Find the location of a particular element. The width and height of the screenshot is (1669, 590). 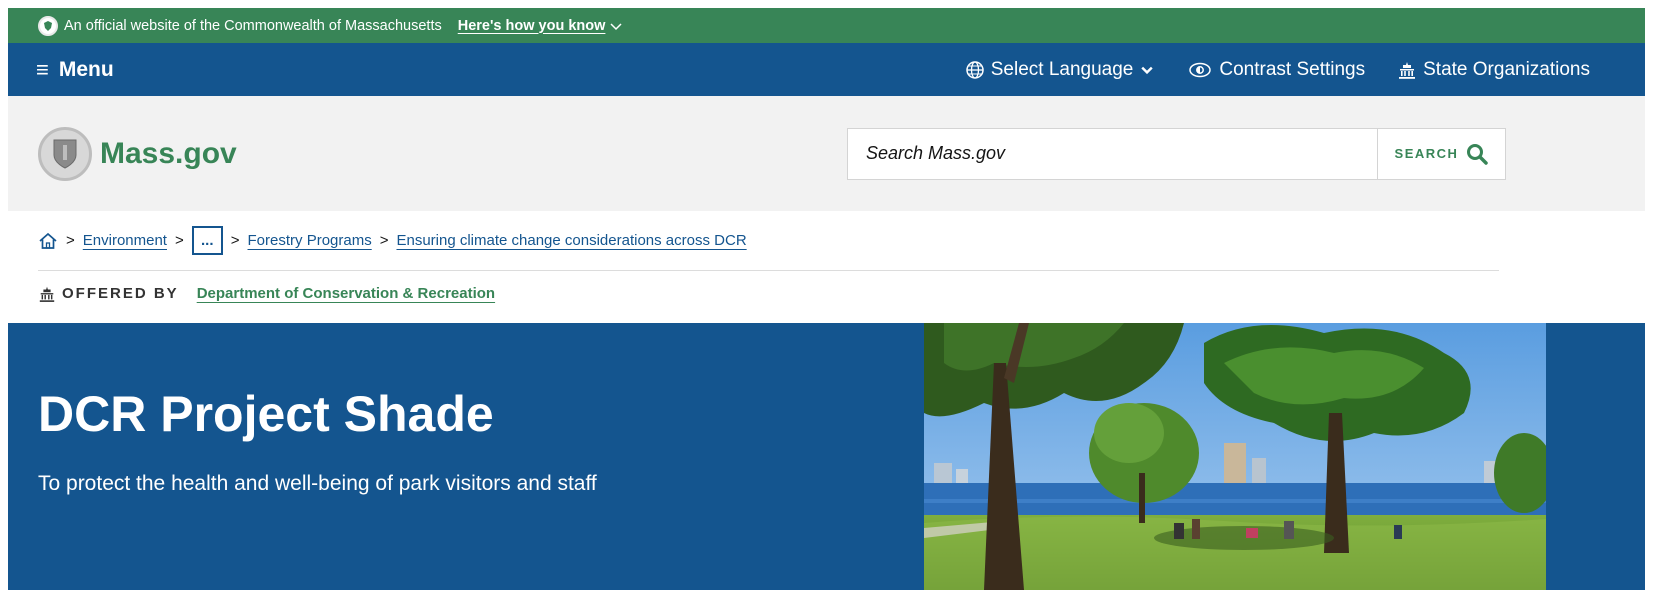

search-form: SEARCH is located at coordinates (1176, 153).